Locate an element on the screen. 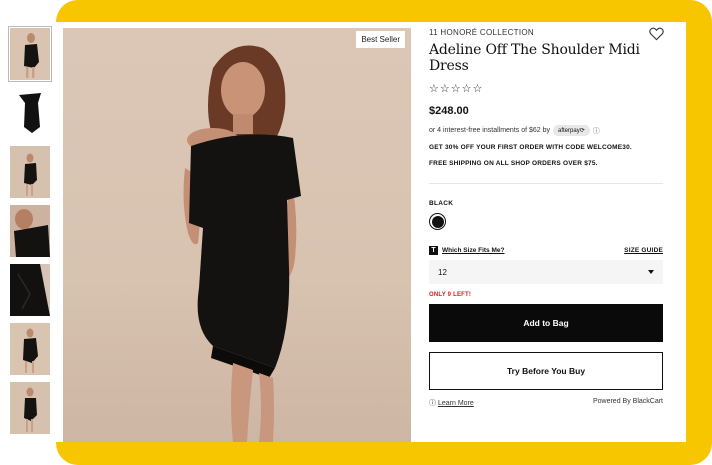 The height and width of the screenshot is (465, 712). best-seller-badge: Best Seller is located at coordinates (380, 39).